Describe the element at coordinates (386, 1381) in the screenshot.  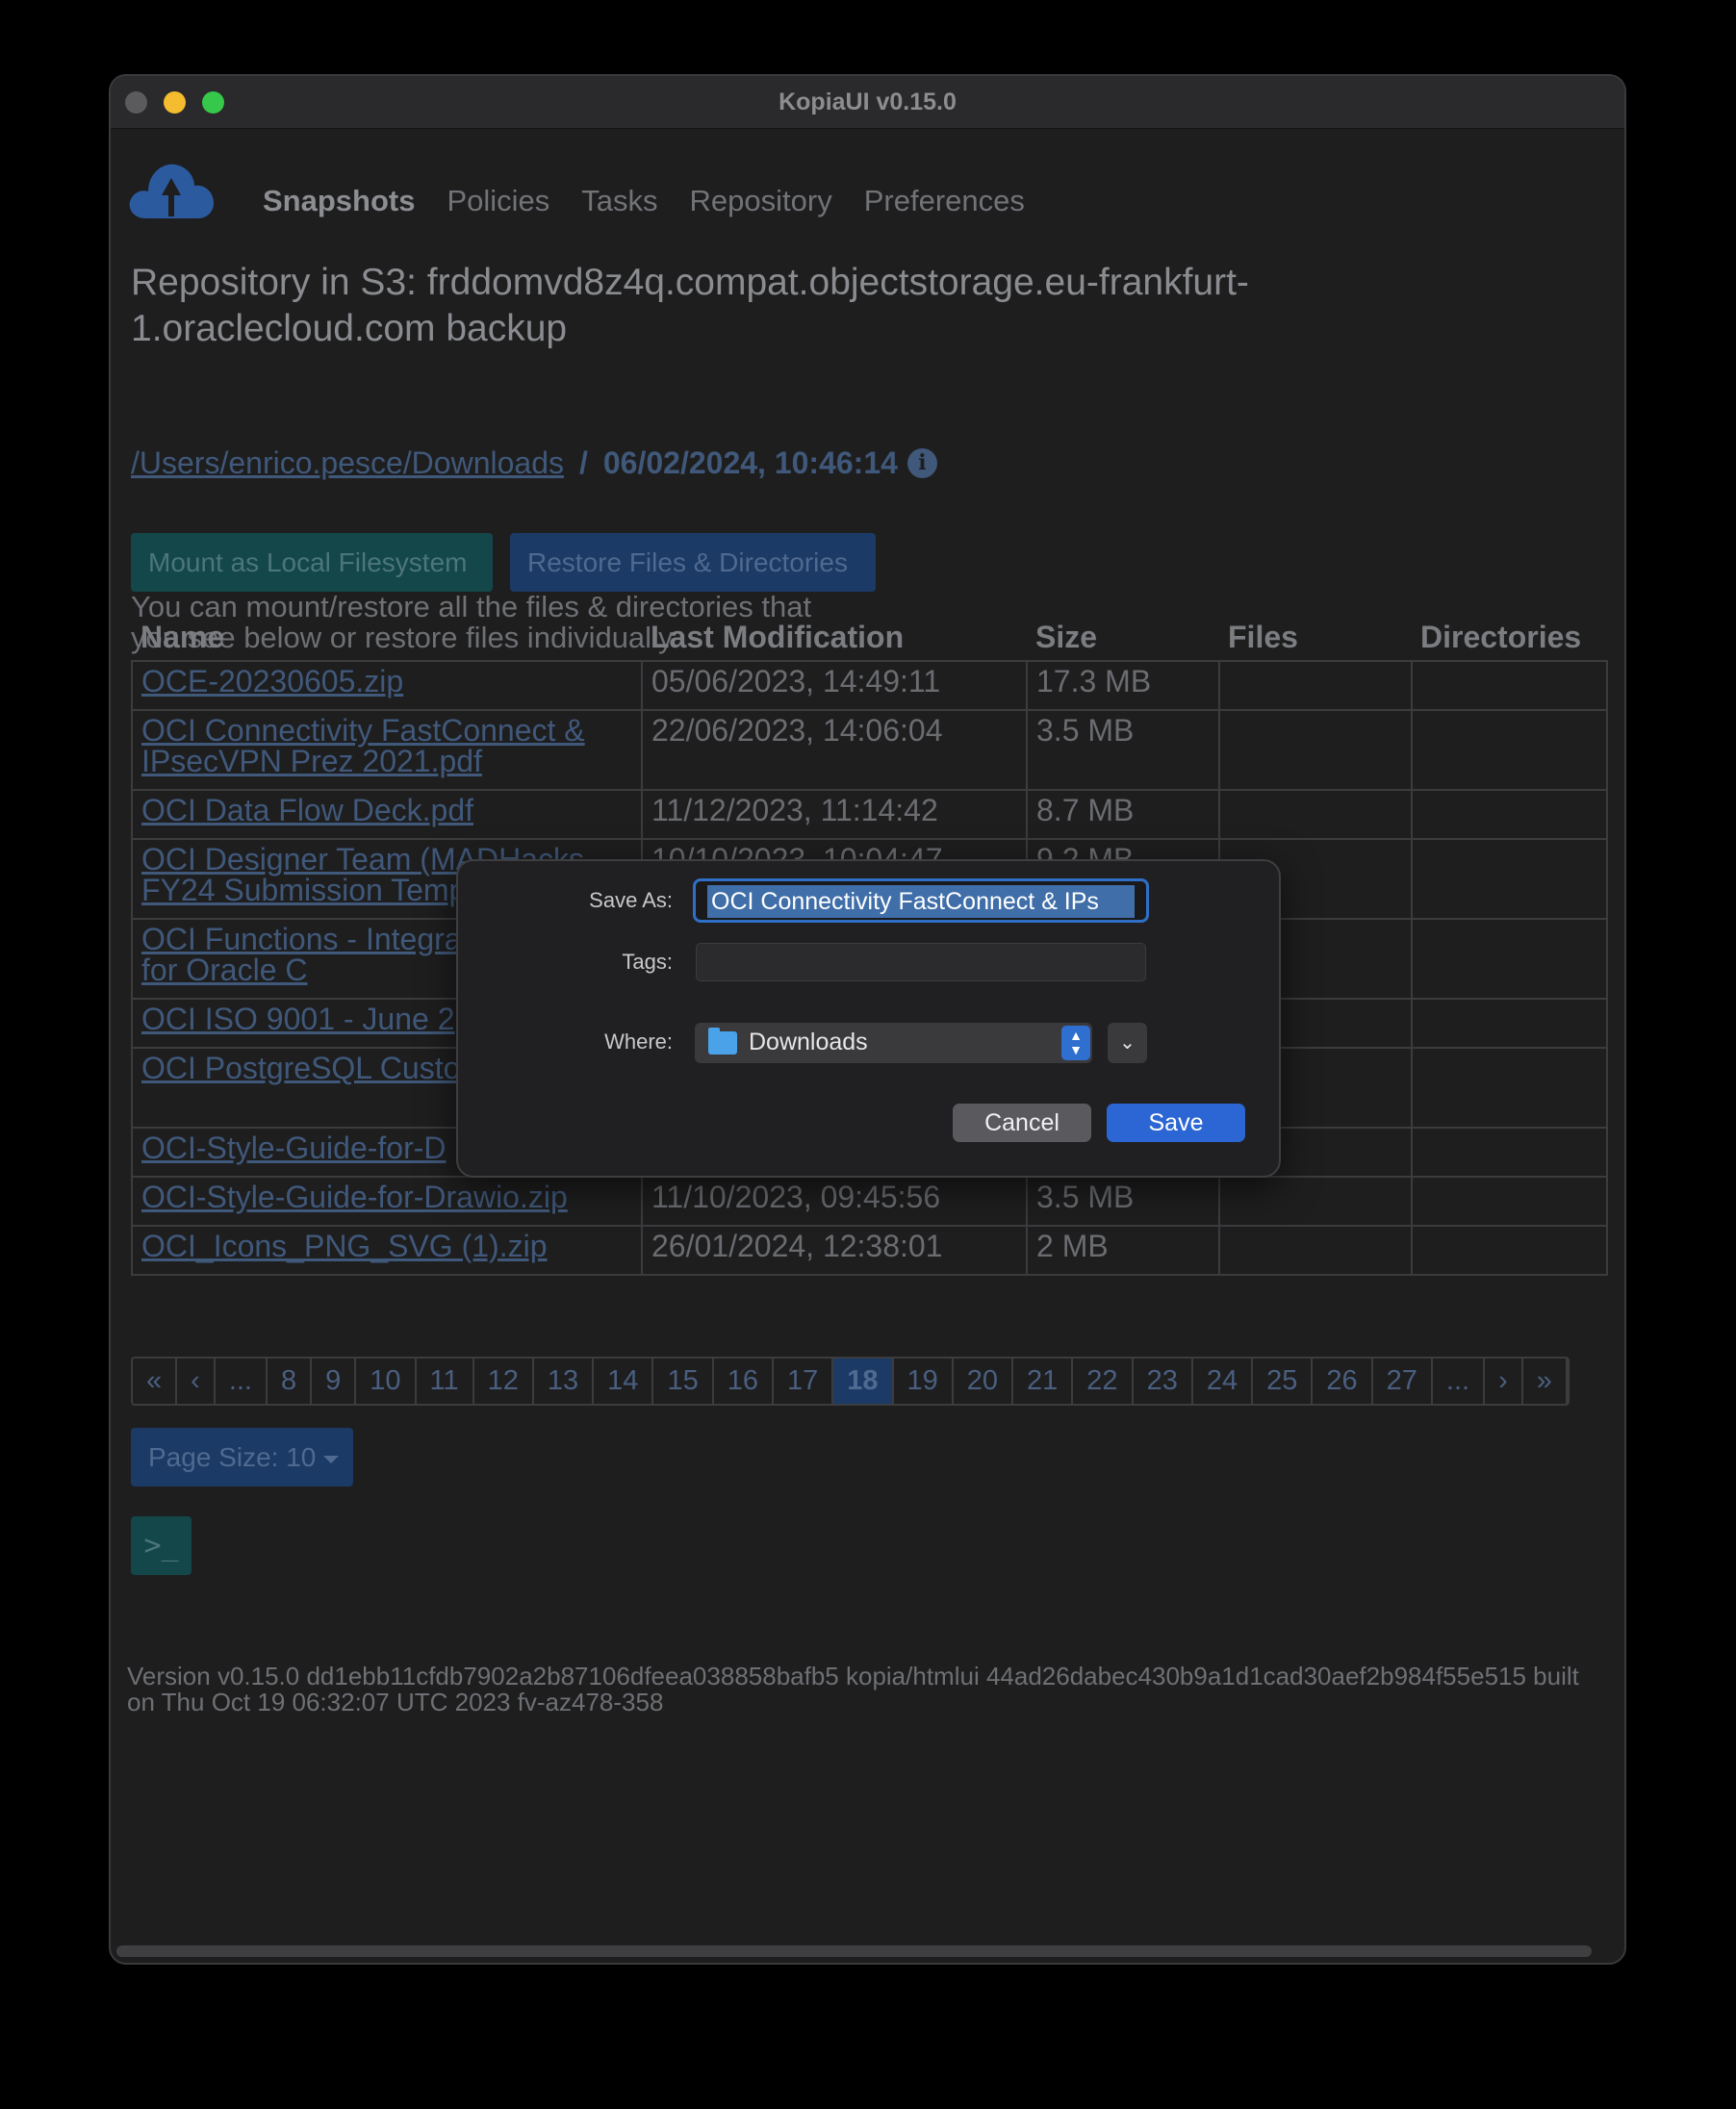
I see `page-10: 10` at that location.